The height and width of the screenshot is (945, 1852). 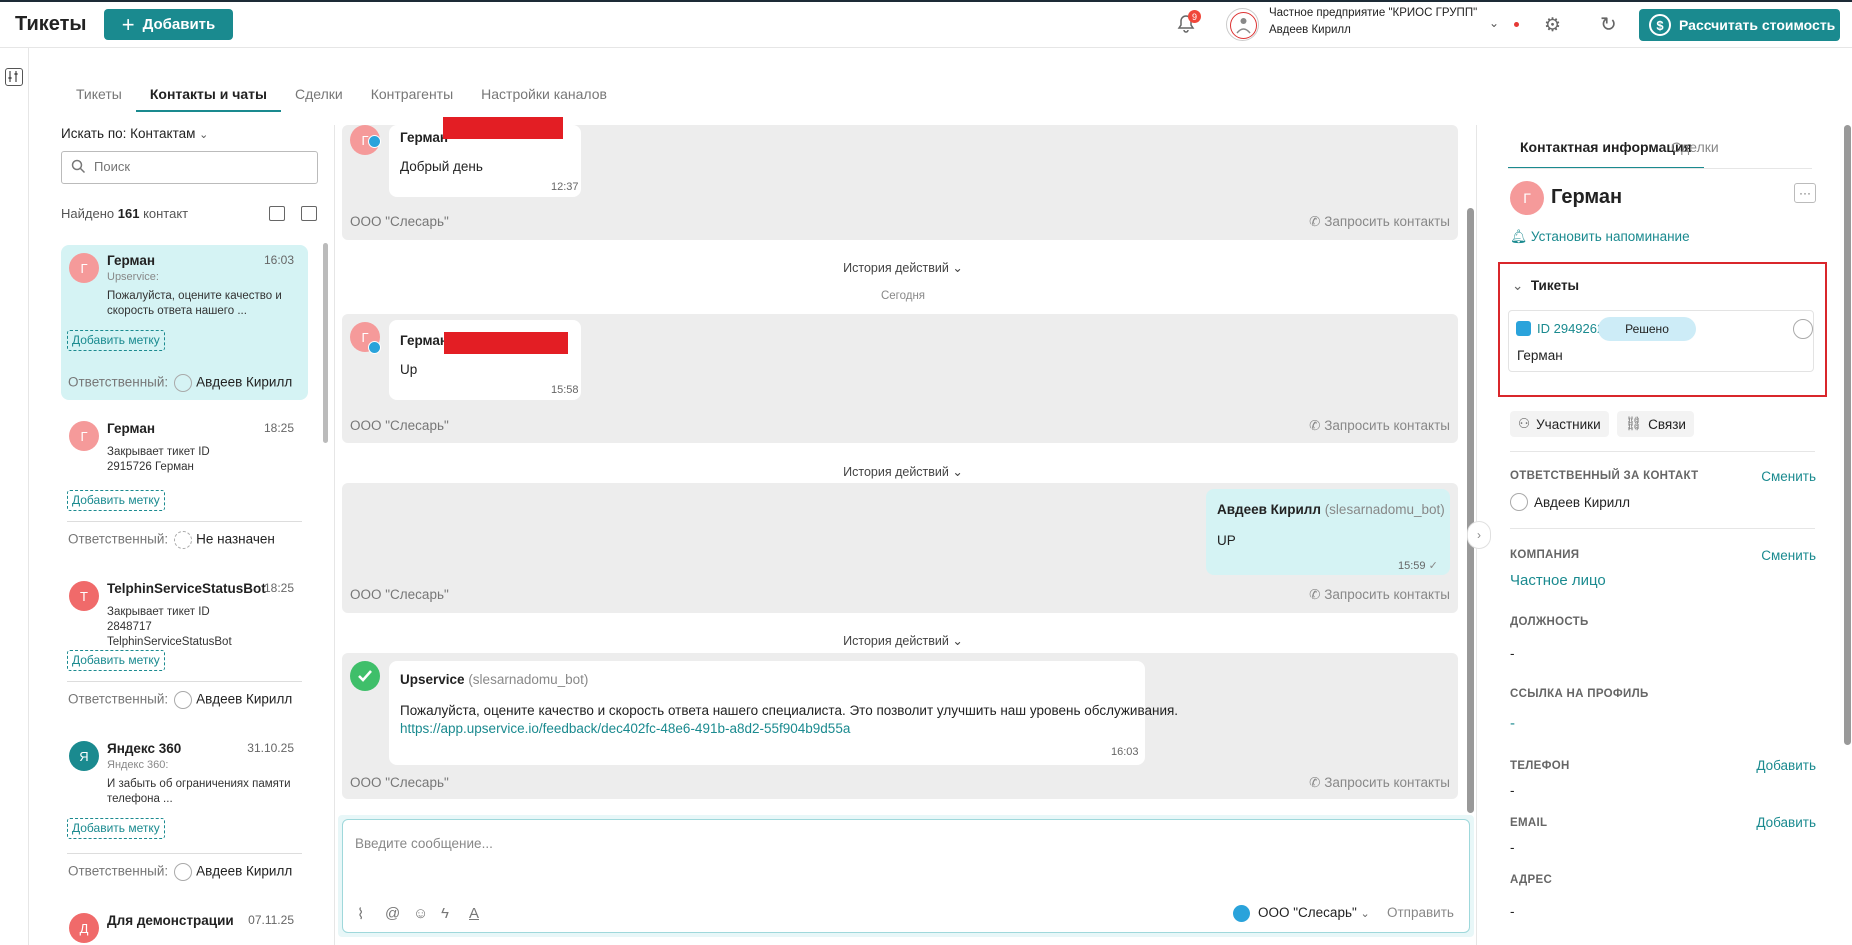 I want to click on mention-icon: @, so click(x=392, y=913).